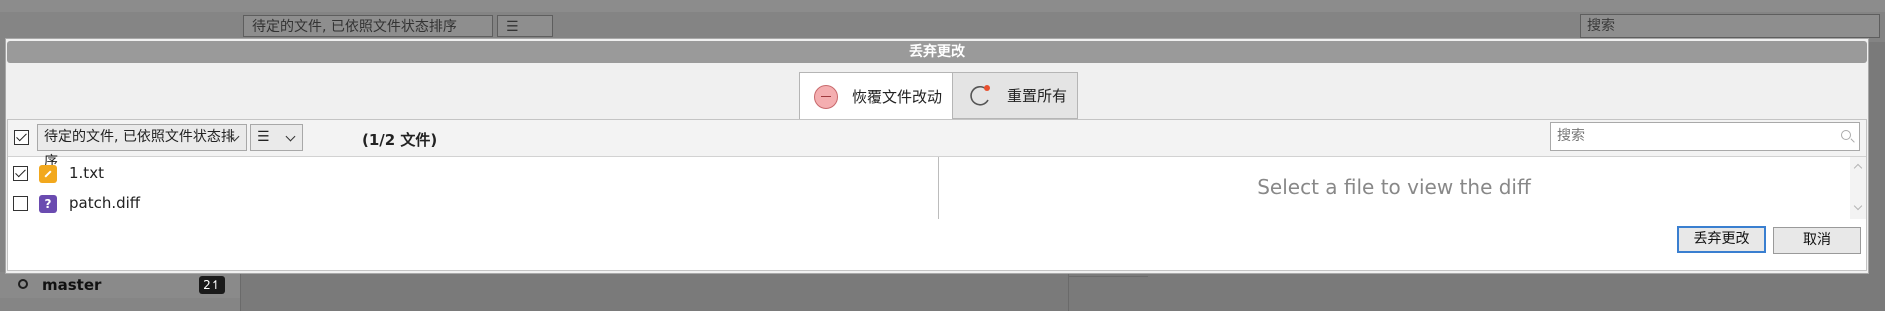 Image resolution: width=1885 pixels, height=311 pixels. I want to click on sort-combo: 待定的文件, 已依照文件状态排序, so click(142, 147).